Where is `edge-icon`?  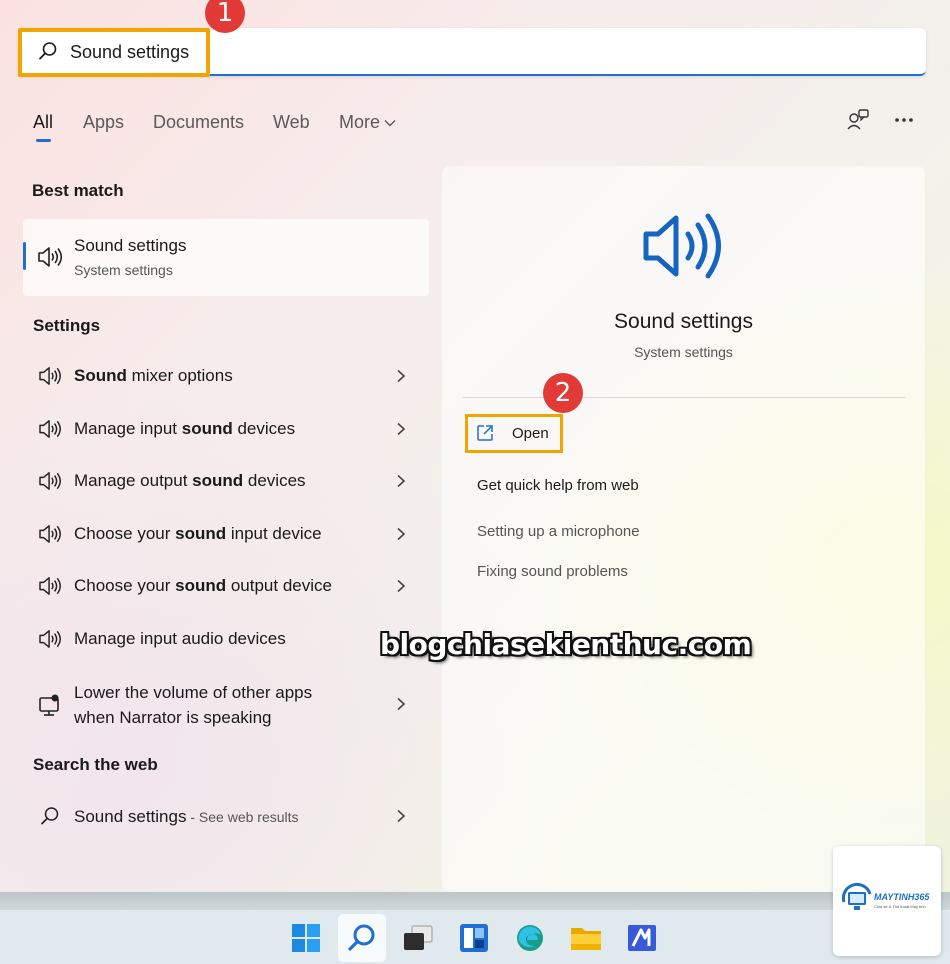 edge-icon is located at coordinates (530, 938).